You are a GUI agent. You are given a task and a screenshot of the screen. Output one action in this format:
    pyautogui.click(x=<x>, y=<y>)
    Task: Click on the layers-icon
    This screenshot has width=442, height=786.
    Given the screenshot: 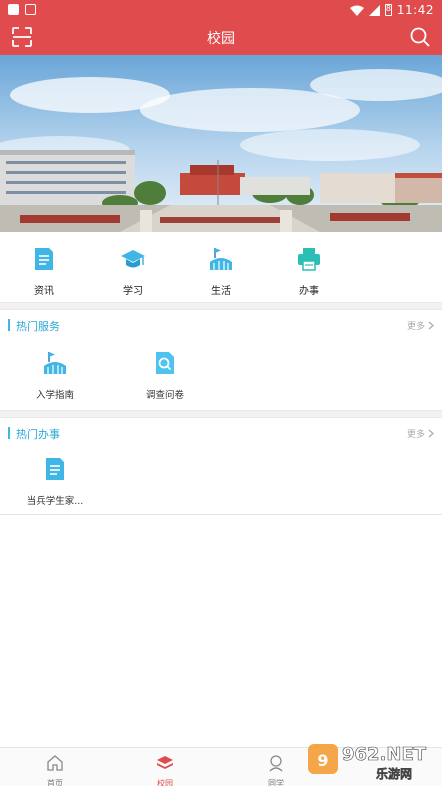 What is the action you would take?
    pyautogui.click(x=165, y=762)
    